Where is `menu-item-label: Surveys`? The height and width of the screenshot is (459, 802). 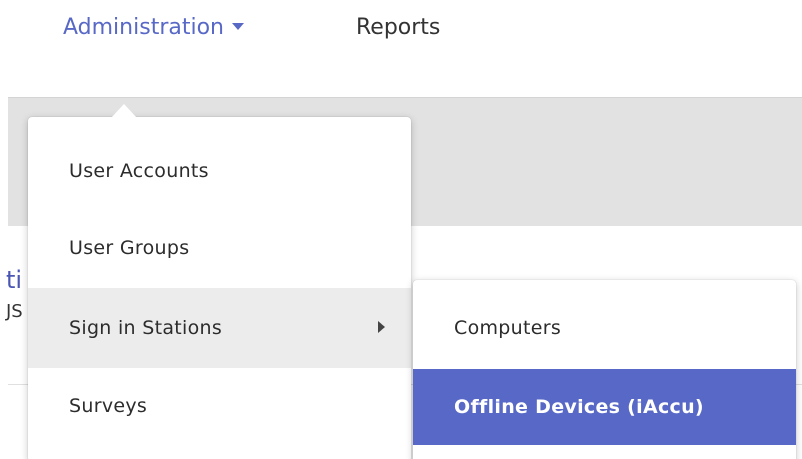
menu-item-label: Surveys is located at coordinates (108, 406).